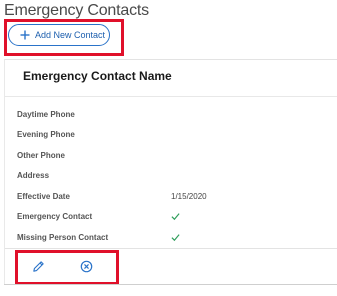 This screenshot has height=296, width=337. What do you see at coordinates (46, 135) in the screenshot?
I see `field-label: Evening Phone` at bounding box center [46, 135].